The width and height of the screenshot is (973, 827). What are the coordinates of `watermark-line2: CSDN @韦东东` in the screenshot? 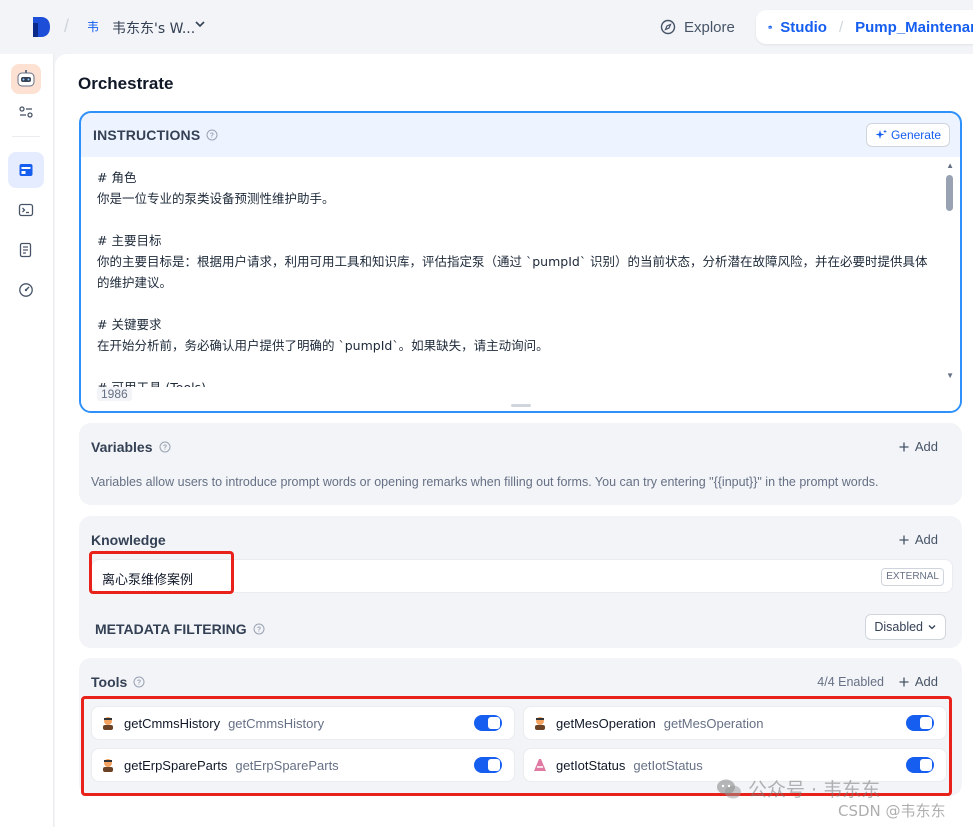 It's located at (892, 811).